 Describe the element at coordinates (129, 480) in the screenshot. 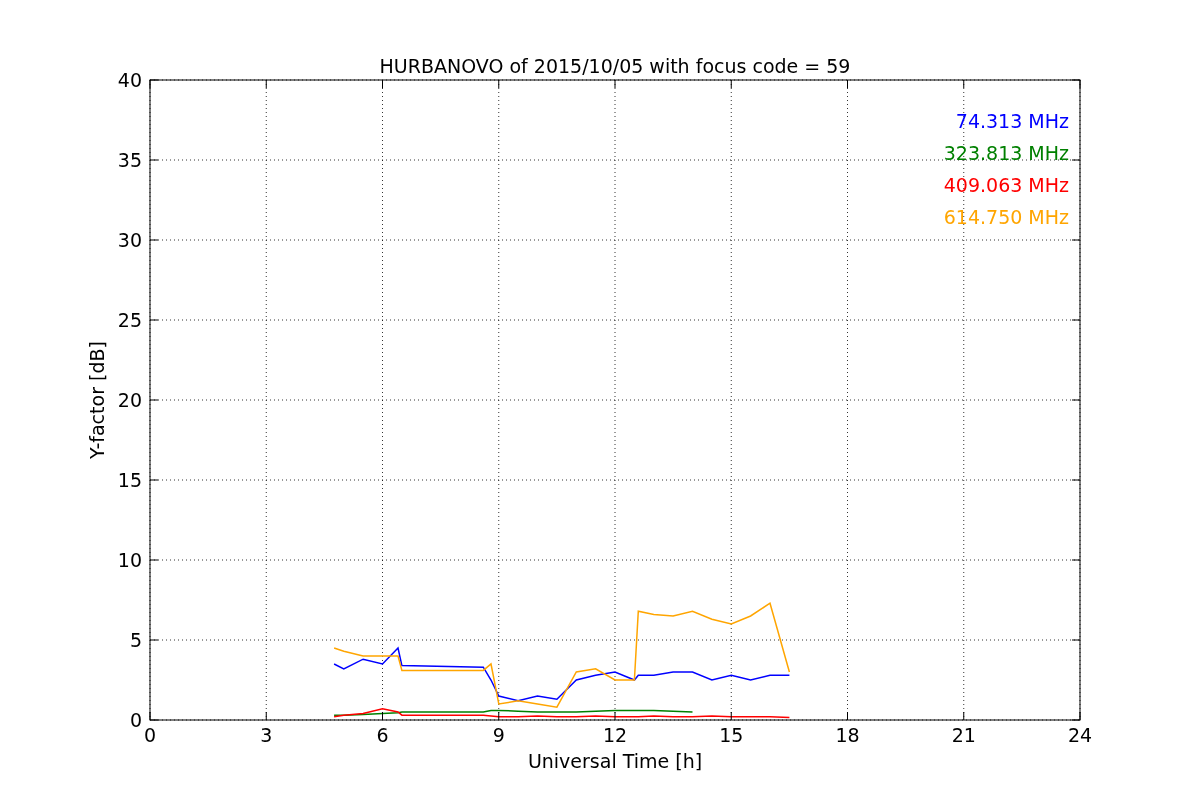

I see `y-tick-label: 15` at that location.